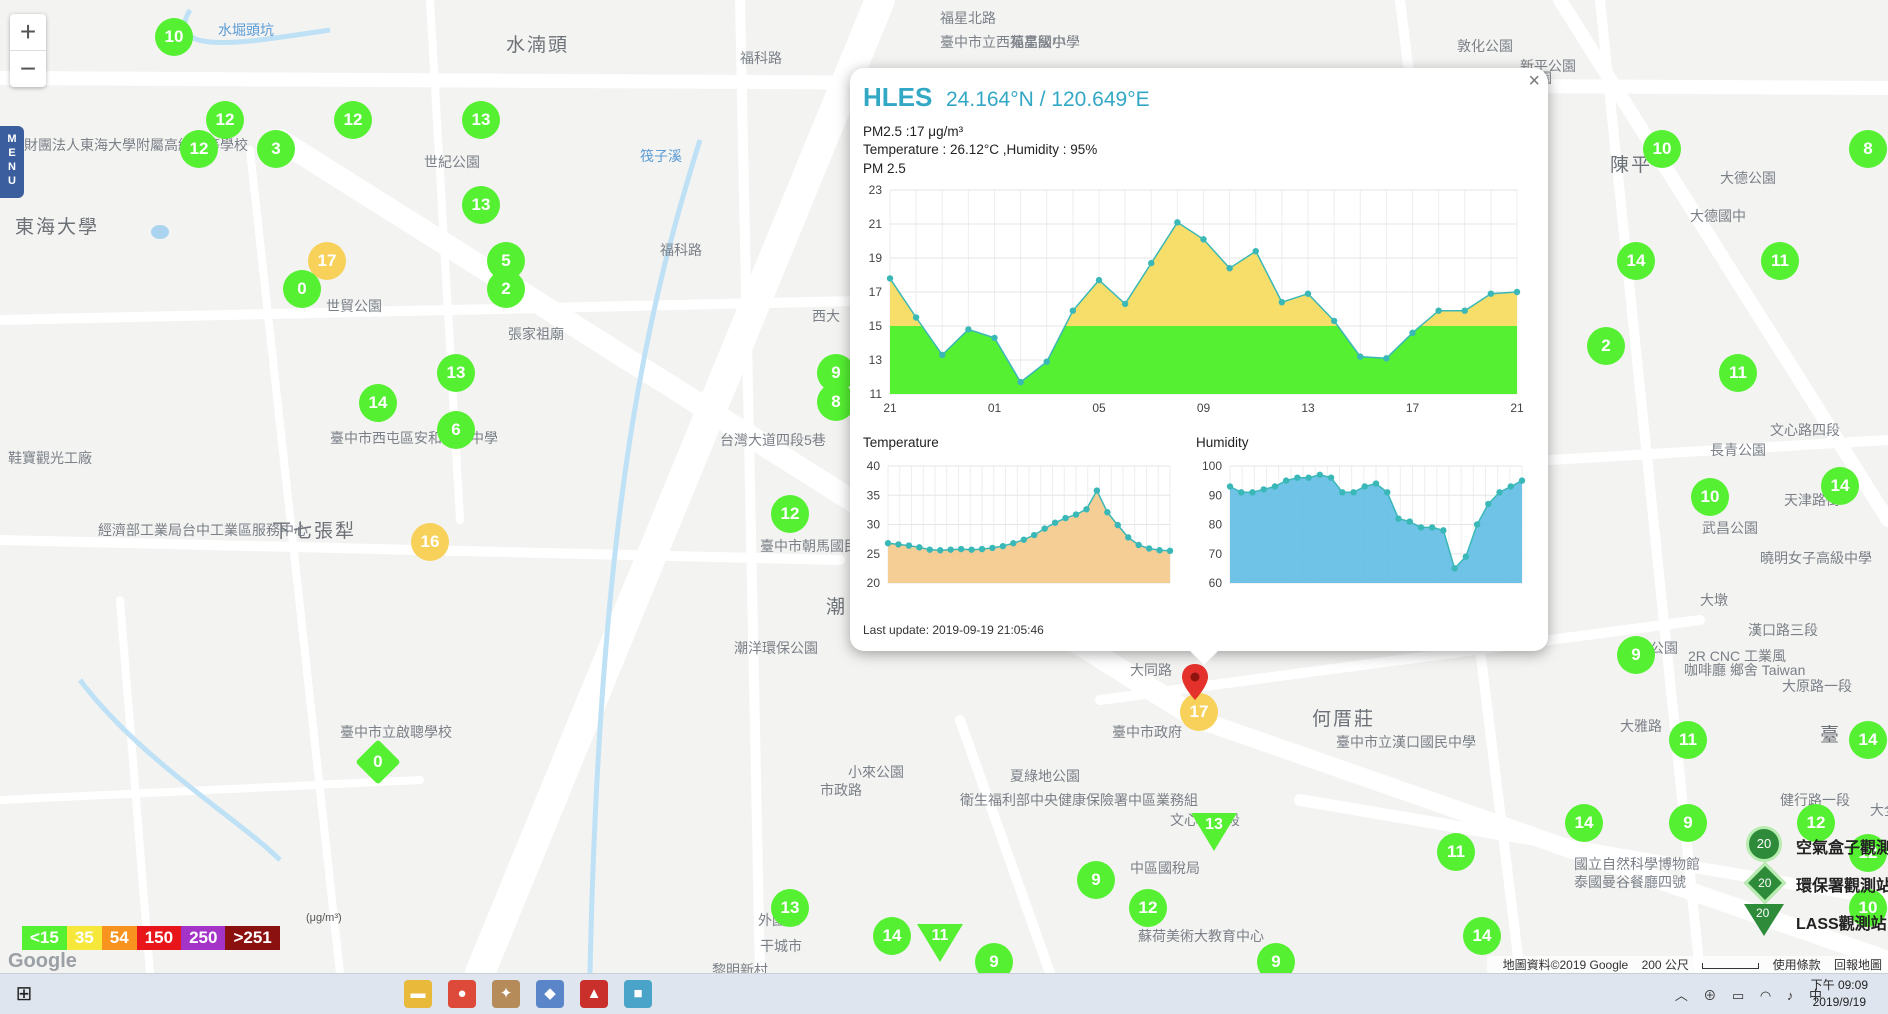 Image resolution: width=1888 pixels, height=1014 pixels. I want to click on map-place-label: 西大, so click(826, 316).